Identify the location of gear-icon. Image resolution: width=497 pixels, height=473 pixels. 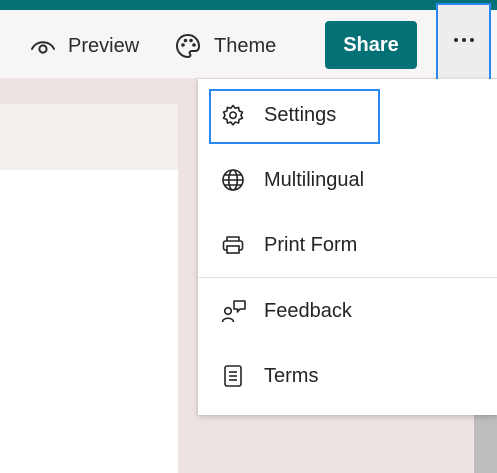
(233, 115).